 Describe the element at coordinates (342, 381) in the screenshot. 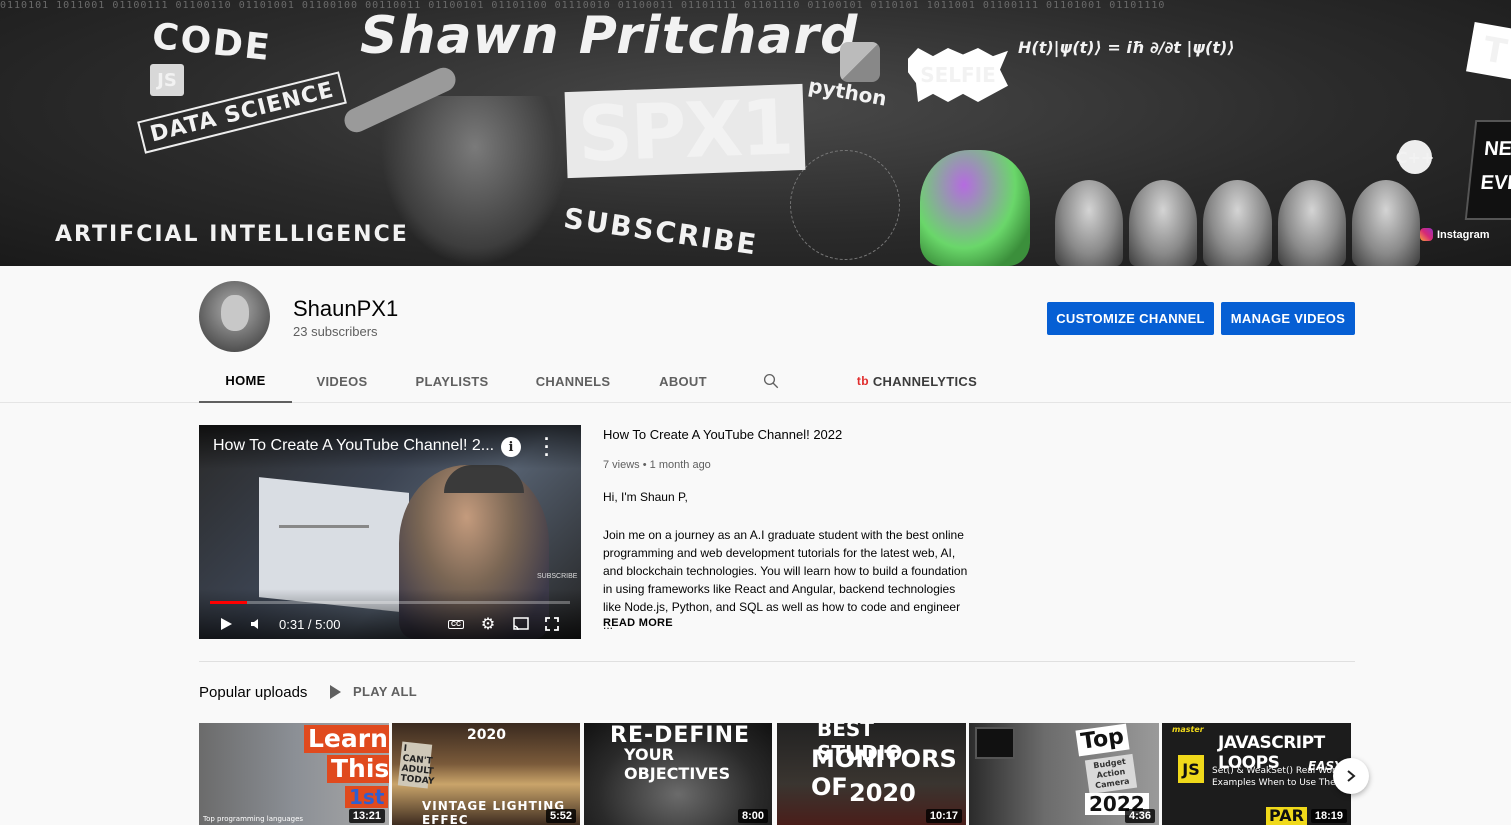

I see `tab-videos: VIDEOS` at that location.